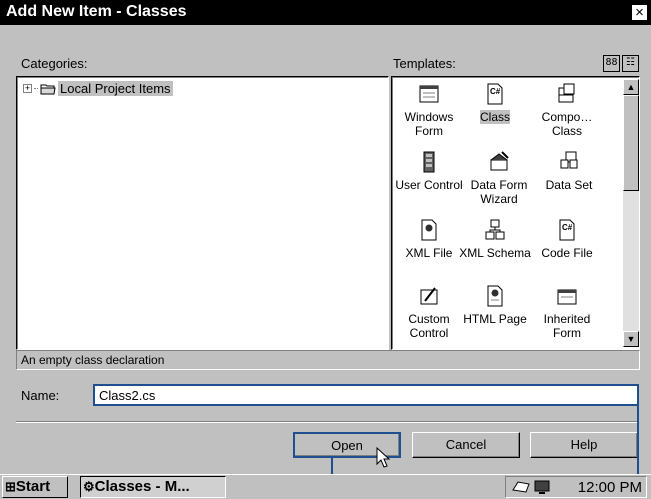 Image resolution: width=651 pixels, height=499 pixels. What do you see at coordinates (567, 326) in the screenshot?
I see `template-label: Inherited Form` at bounding box center [567, 326].